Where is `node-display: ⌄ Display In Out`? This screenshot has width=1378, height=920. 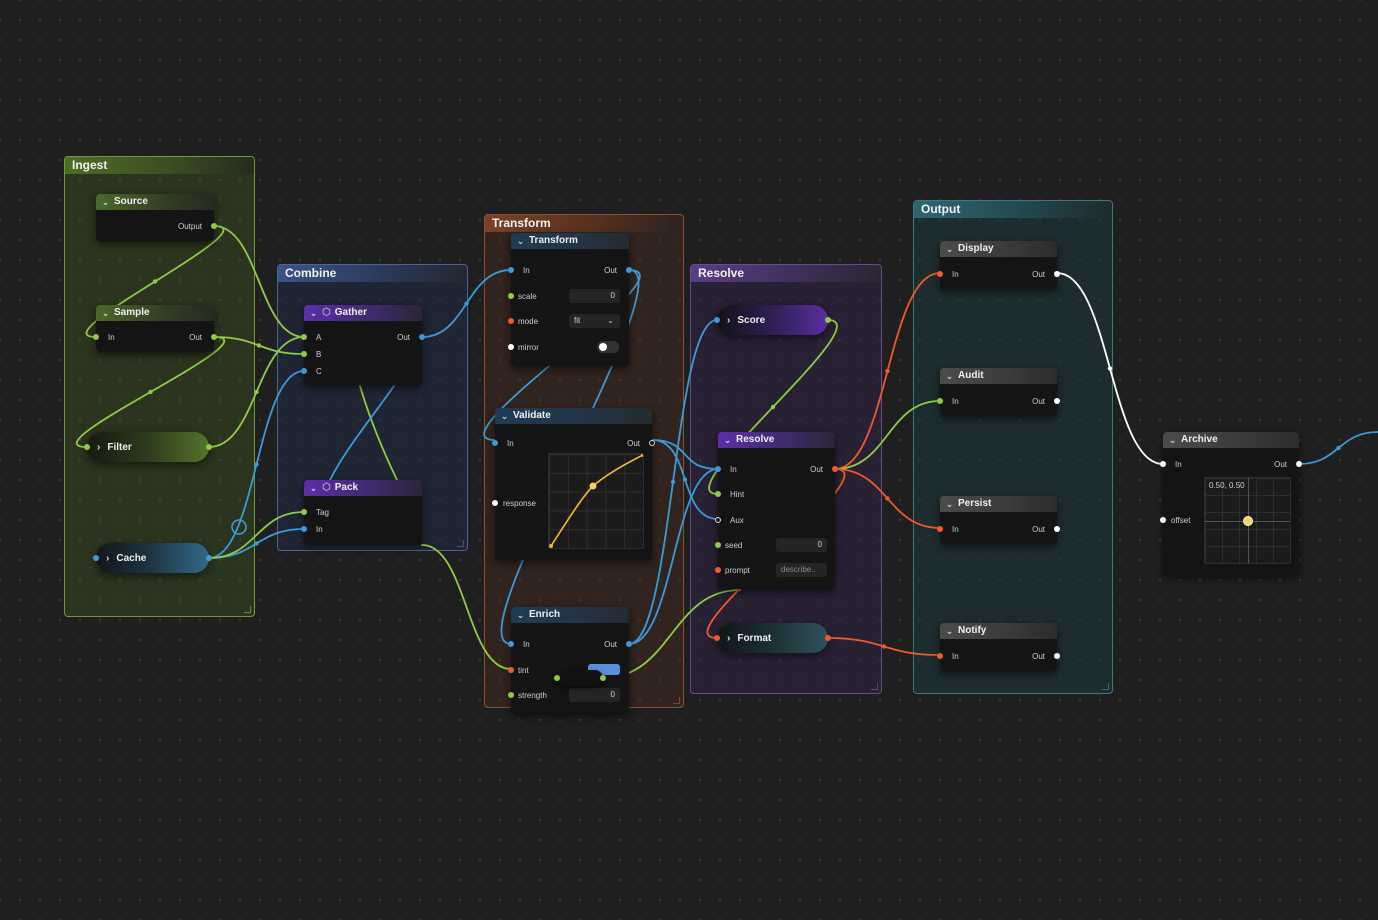 node-display: ⌄ Display In Out is located at coordinates (998, 265).